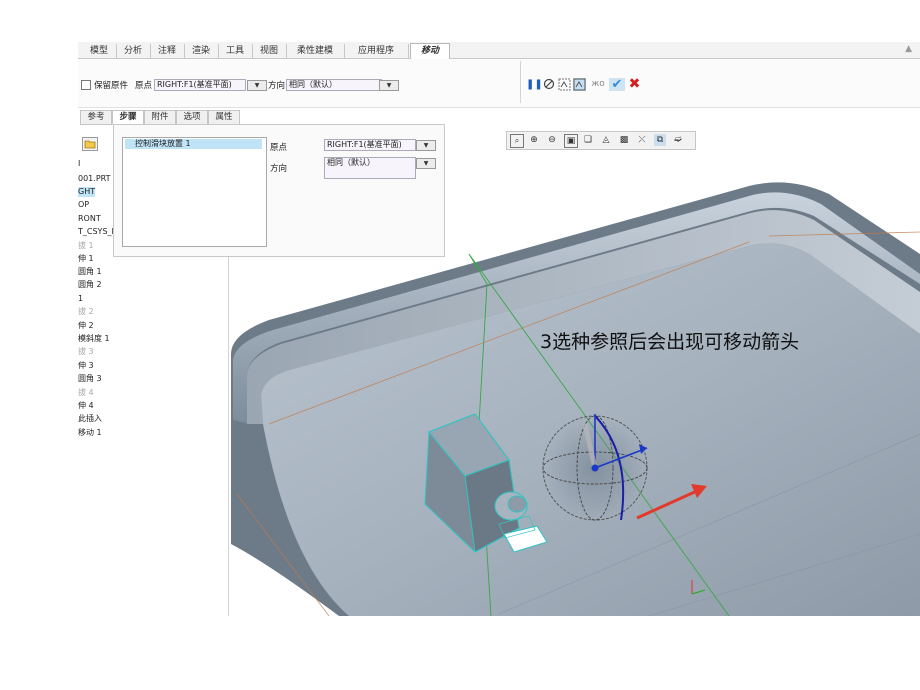 The image size is (920, 690). What do you see at coordinates (598, 84) in the screenshot?
I see `glasses-icon: жо` at bounding box center [598, 84].